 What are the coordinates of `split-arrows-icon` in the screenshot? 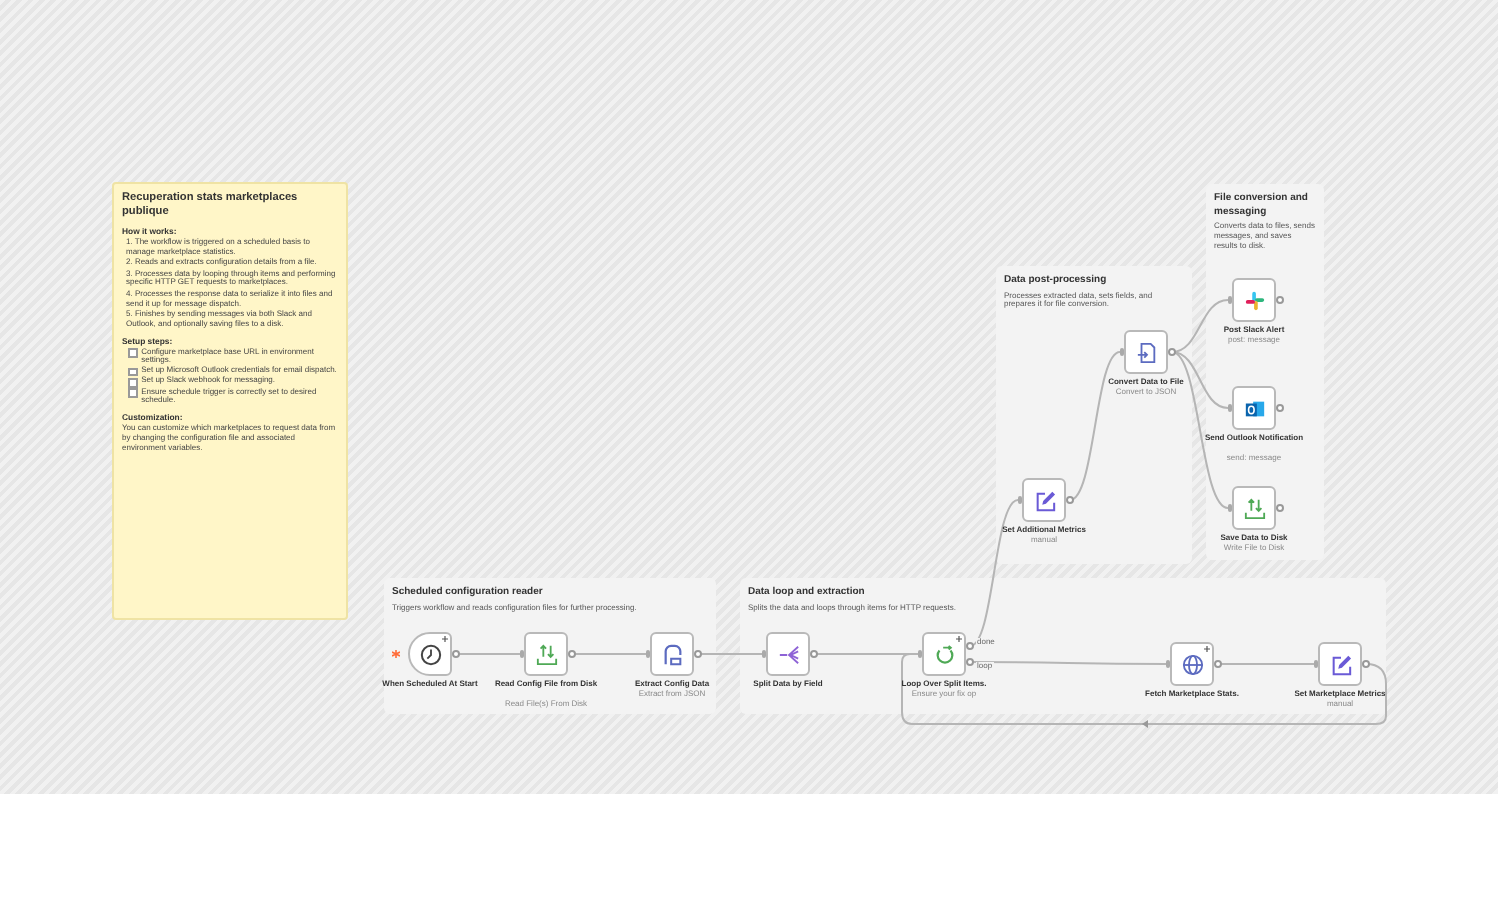 It's located at (788, 654).